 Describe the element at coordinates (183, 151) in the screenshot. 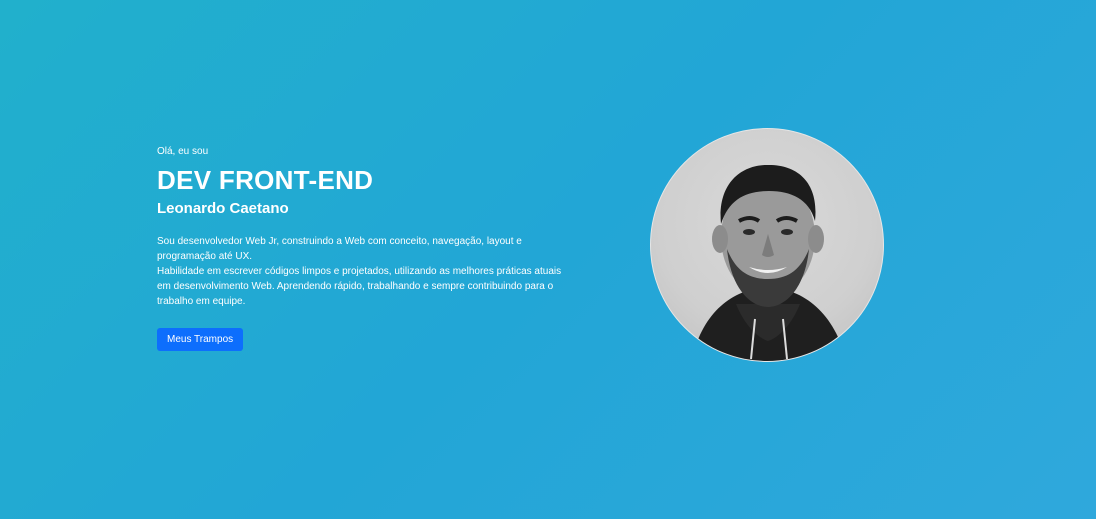

I see `greeting-text: Olá, eu sou` at that location.